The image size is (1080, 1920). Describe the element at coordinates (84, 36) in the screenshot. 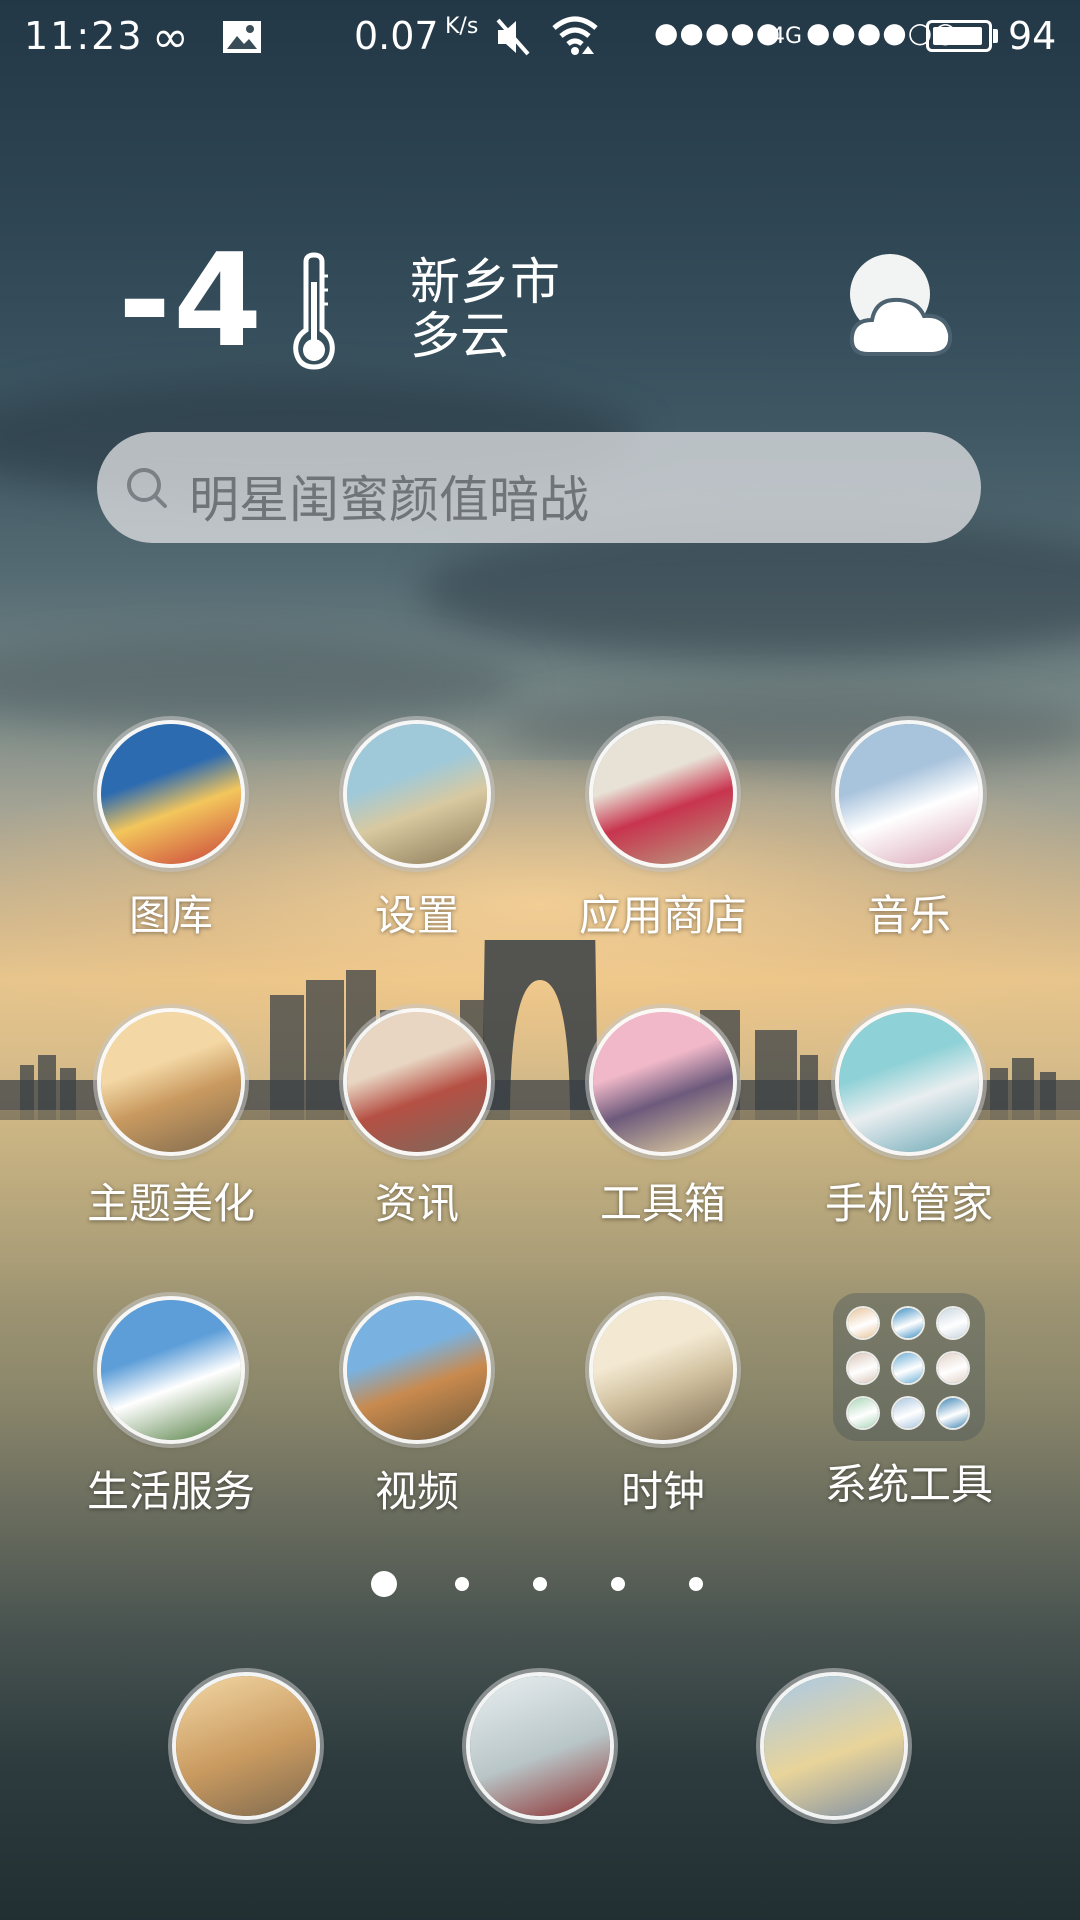

I see `status-time: 11:23` at that location.